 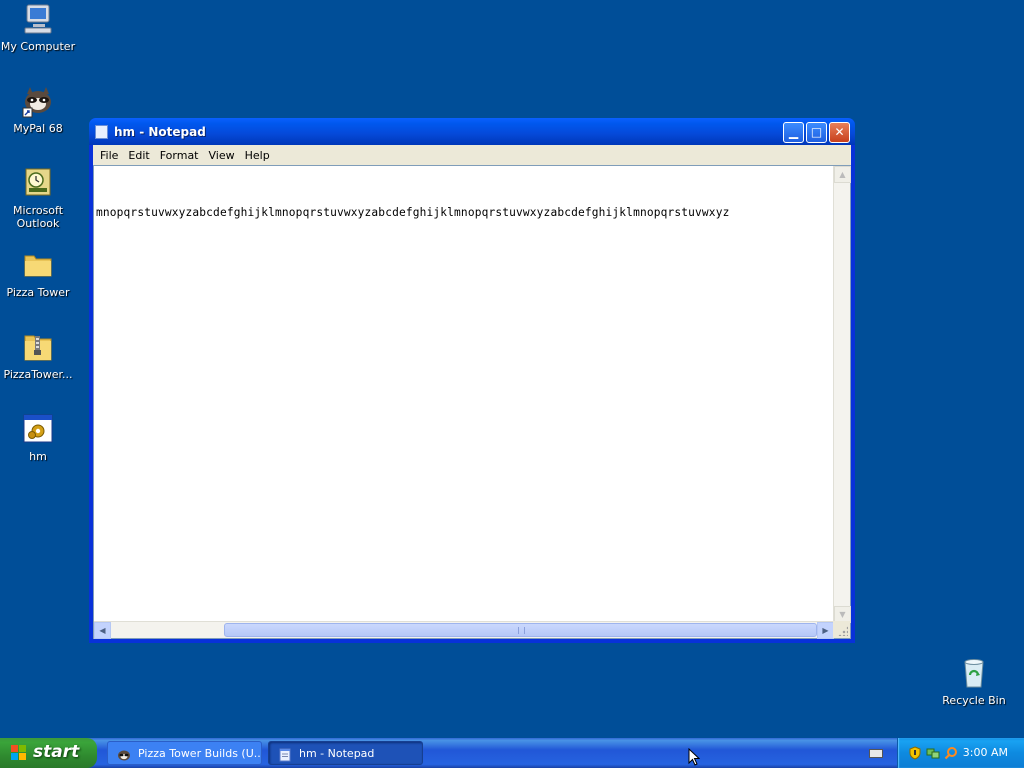 What do you see at coordinates (694, 757) in the screenshot?
I see `mouse-cursor-icon` at bounding box center [694, 757].